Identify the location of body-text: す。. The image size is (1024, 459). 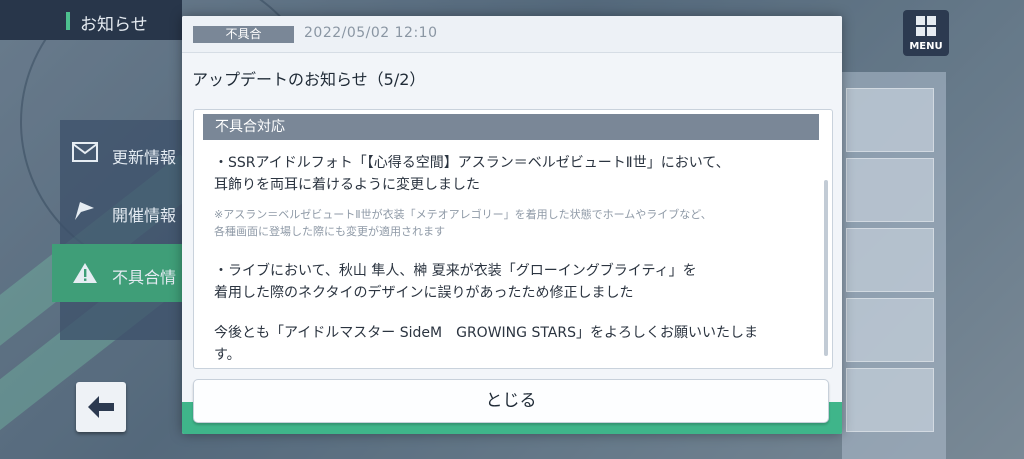
(227, 355).